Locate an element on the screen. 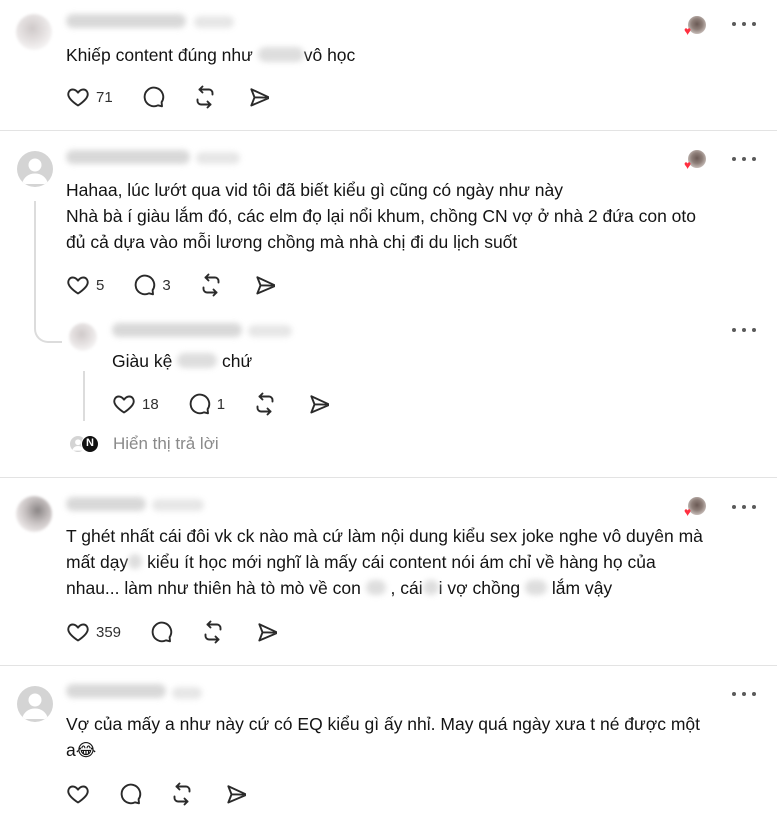 This screenshot has width=777, height=816. reply-avatar-mini: N is located at coordinates (90, 444).